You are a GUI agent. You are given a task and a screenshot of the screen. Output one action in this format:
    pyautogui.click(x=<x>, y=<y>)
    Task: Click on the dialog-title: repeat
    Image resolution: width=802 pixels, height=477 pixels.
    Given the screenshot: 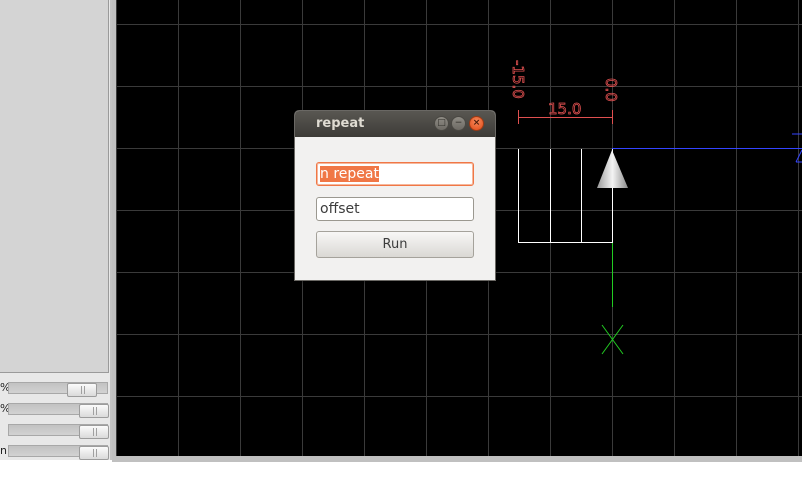 What is the action you would take?
    pyautogui.click(x=340, y=123)
    